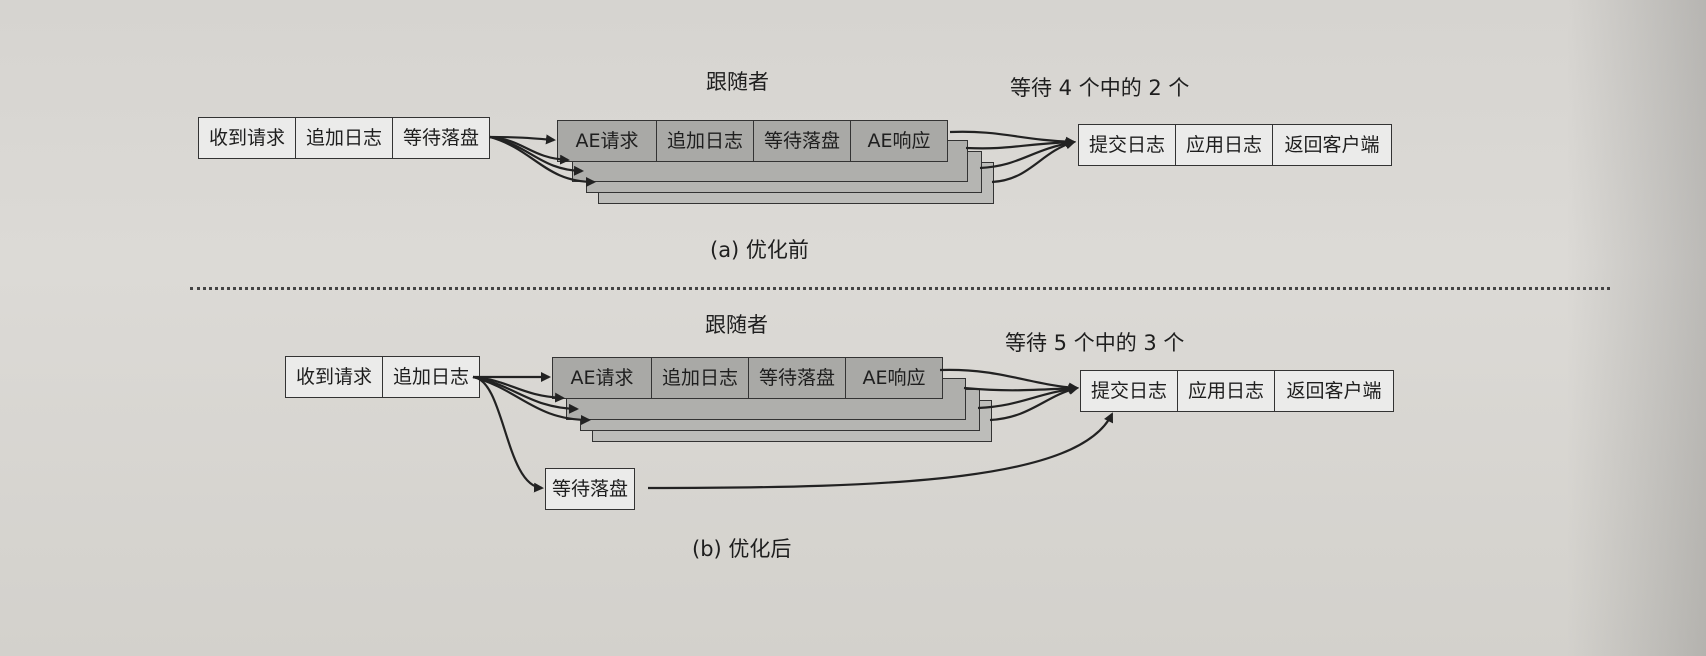  Describe the element at coordinates (1636, 328) in the screenshot. I see `page-edge-shadow` at that location.